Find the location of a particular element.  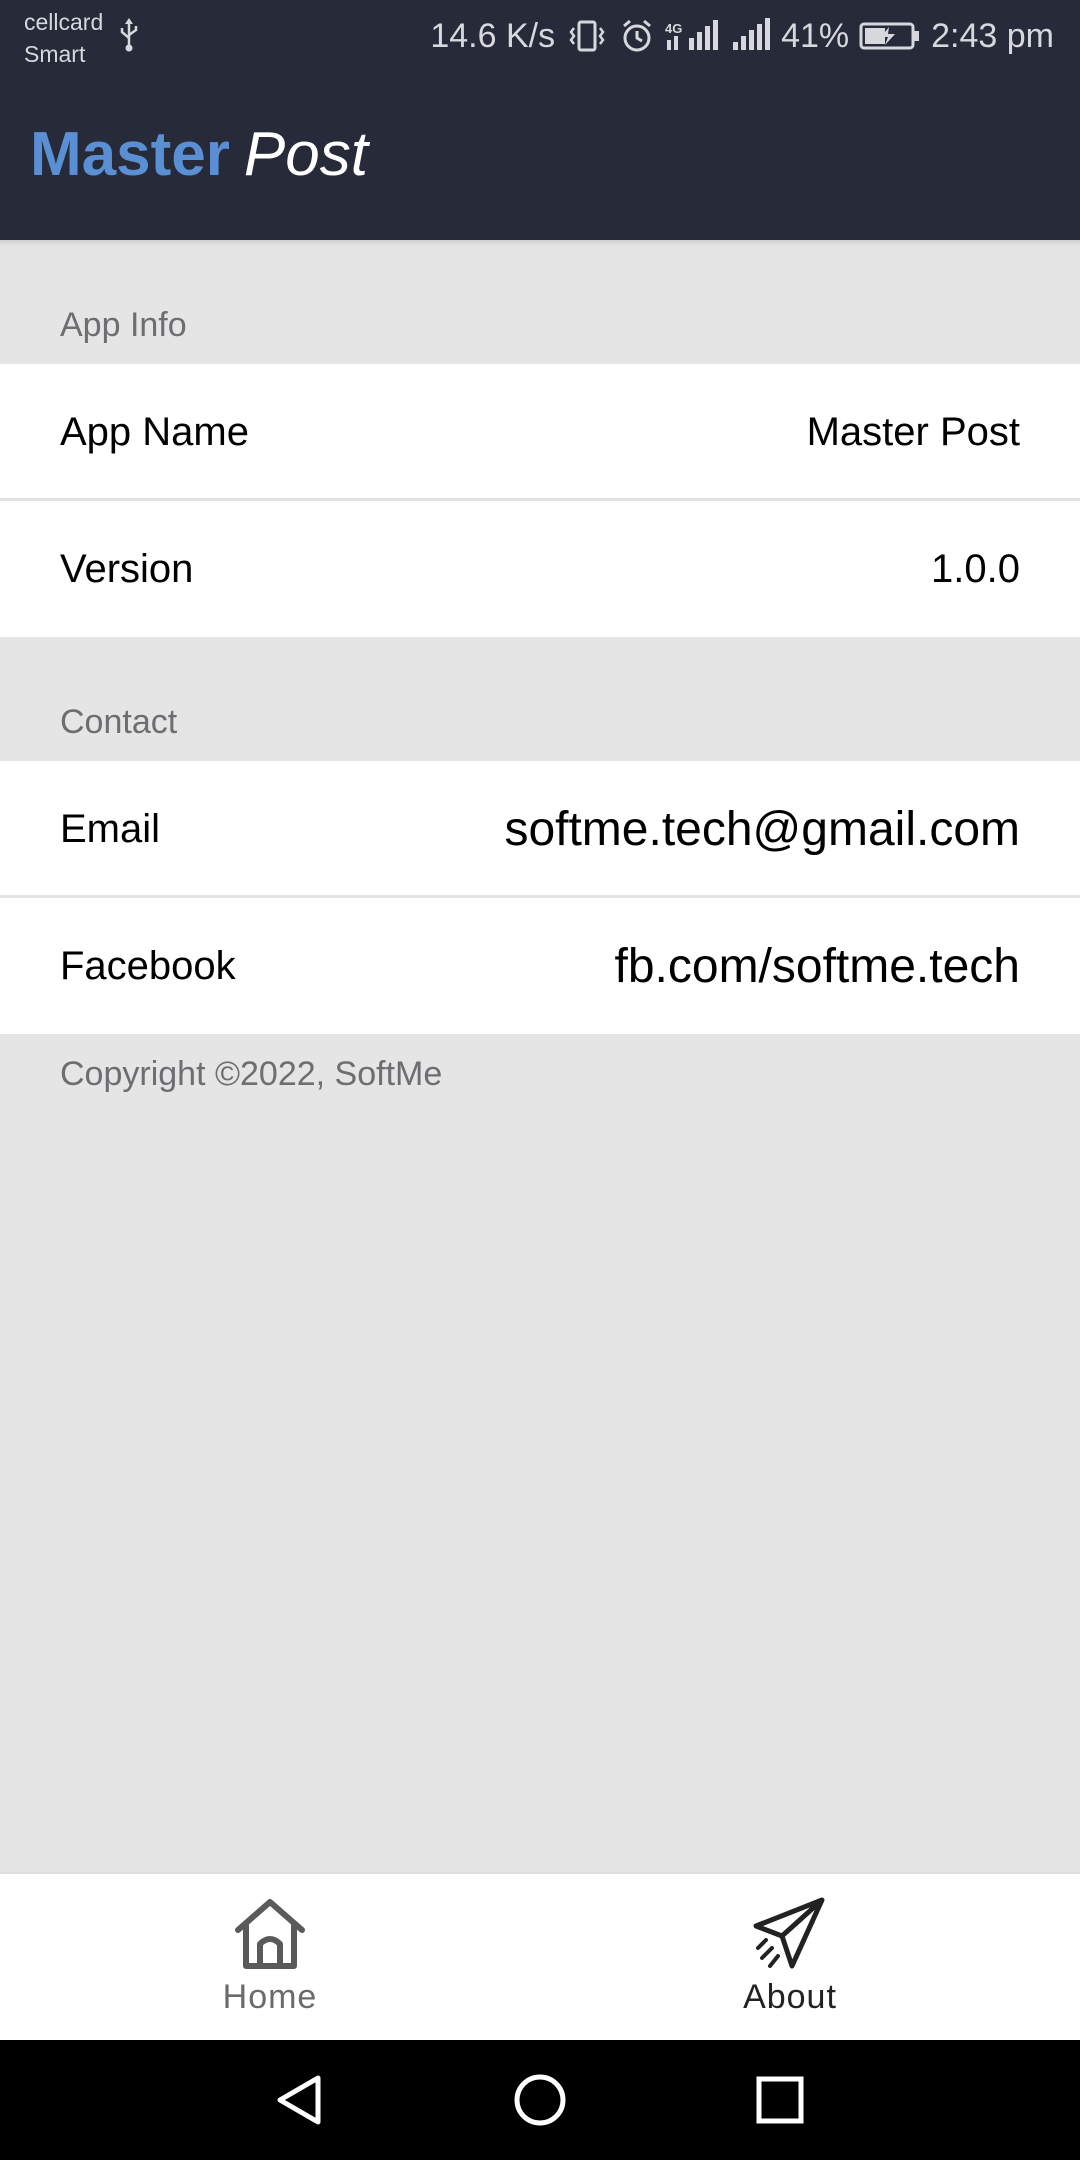

copyright-text: Copyright ©2022, SoftMe is located at coordinates (251, 1074).